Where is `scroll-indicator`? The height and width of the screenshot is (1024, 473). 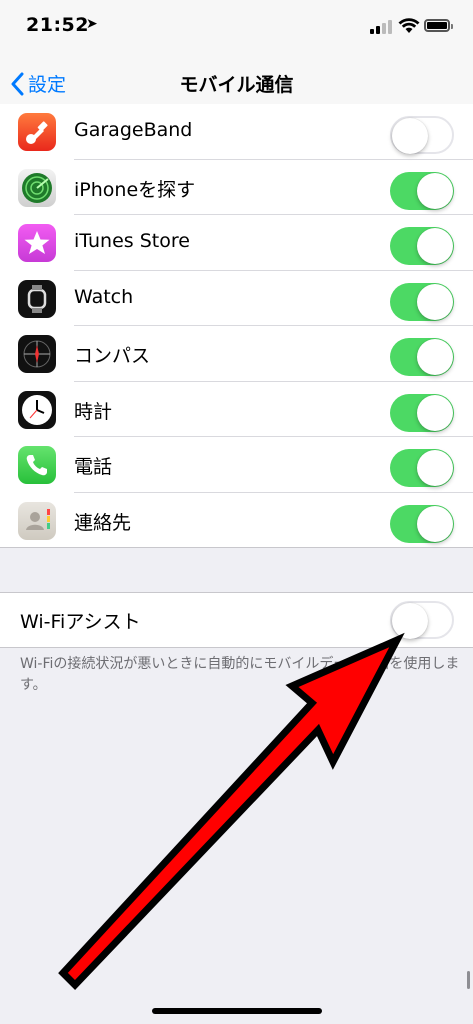 scroll-indicator is located at coordinates (468, 980).